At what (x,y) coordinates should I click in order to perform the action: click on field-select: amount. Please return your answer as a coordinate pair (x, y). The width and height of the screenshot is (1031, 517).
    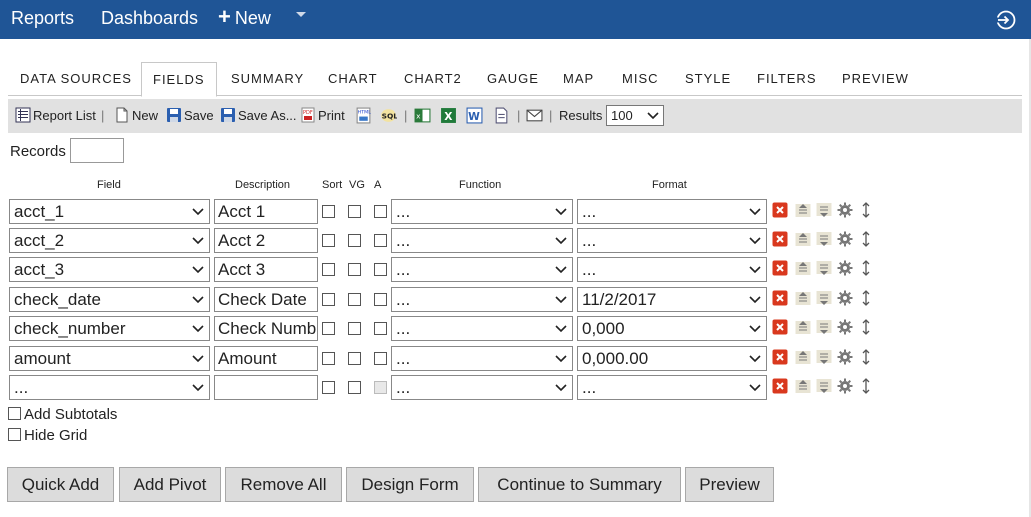
    Looking at the image, I should click on (109, 358).